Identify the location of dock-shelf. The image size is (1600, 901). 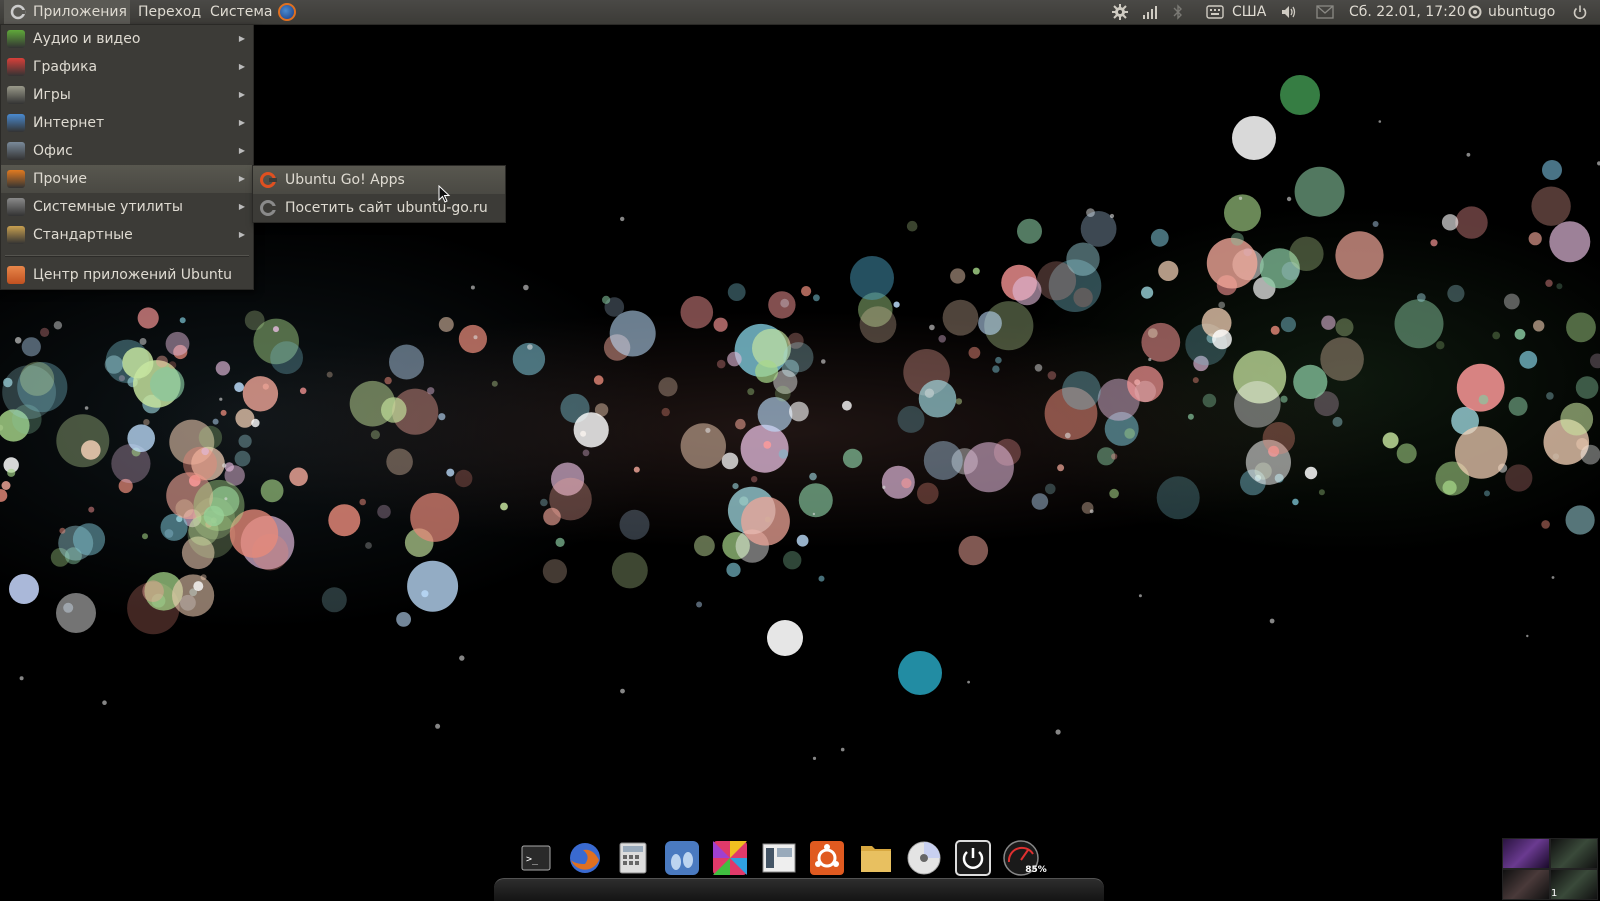
(799, 889).